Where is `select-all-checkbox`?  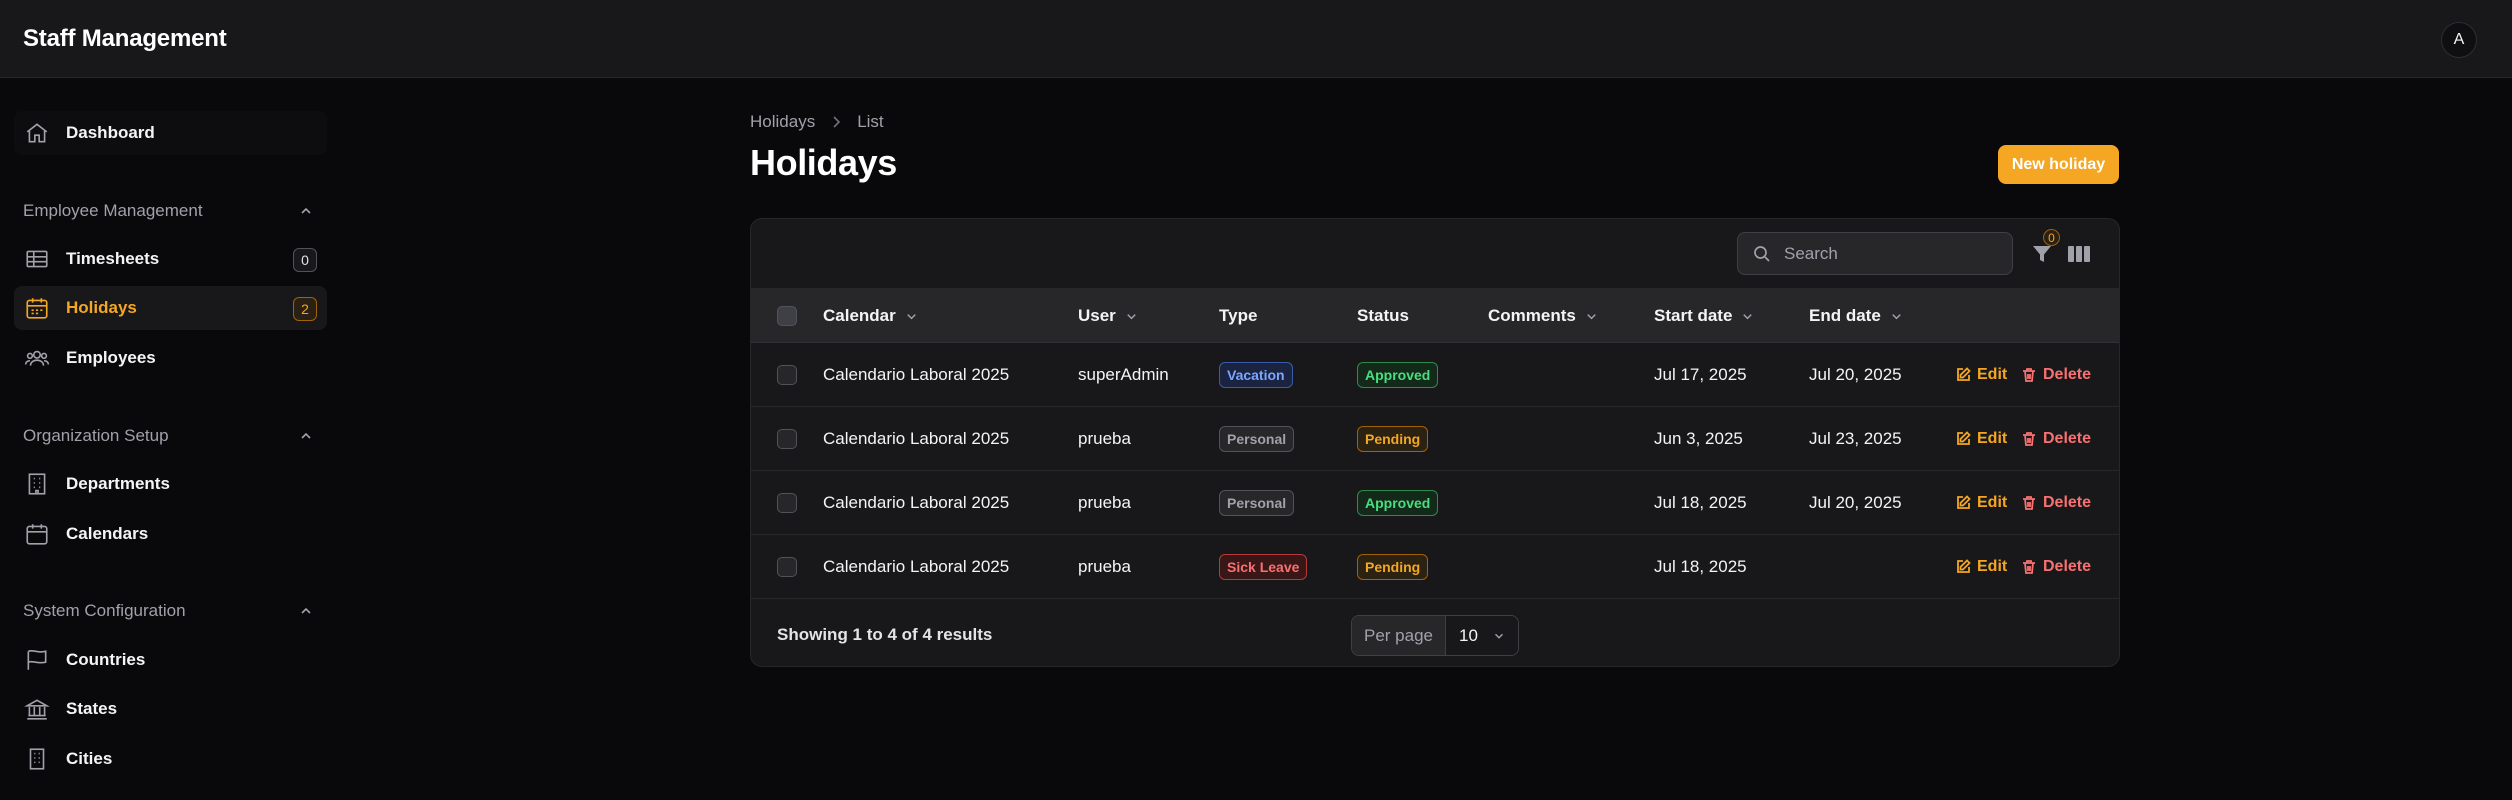 select-all-checkbox is located at coordinates (787, 316).